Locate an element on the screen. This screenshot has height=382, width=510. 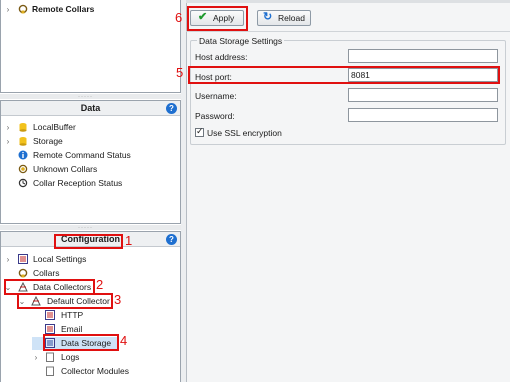
tree-item-label: Local Settings is located at coordinates (60, 259).